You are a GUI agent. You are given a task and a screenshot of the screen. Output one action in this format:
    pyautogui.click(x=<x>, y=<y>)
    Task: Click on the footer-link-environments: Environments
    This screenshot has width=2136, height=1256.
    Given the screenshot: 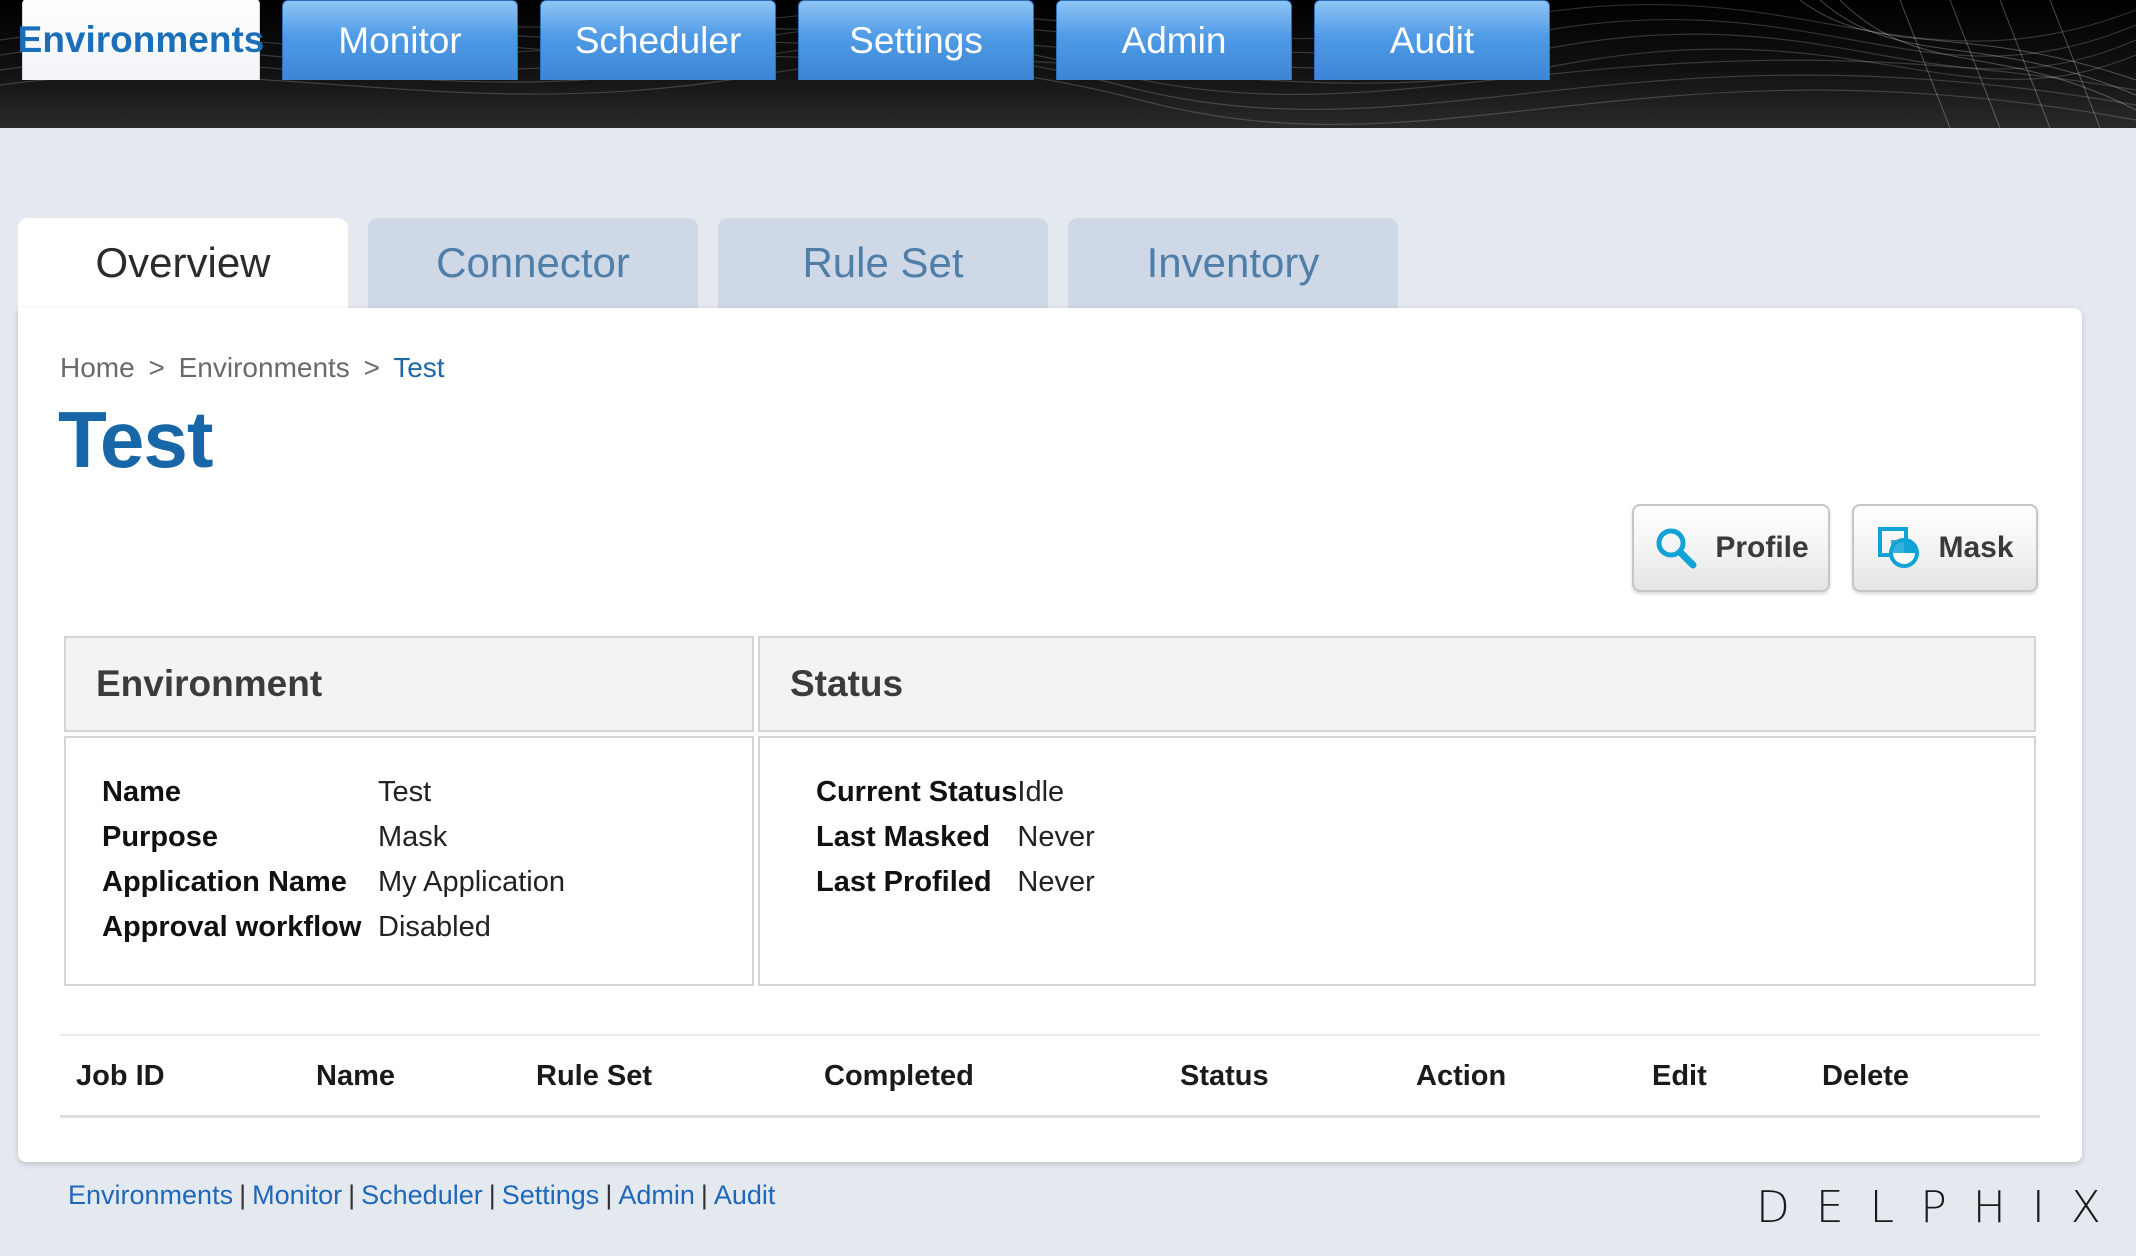 What is the action you would take?
    pyautogui.click(x=150, y=1195)
    